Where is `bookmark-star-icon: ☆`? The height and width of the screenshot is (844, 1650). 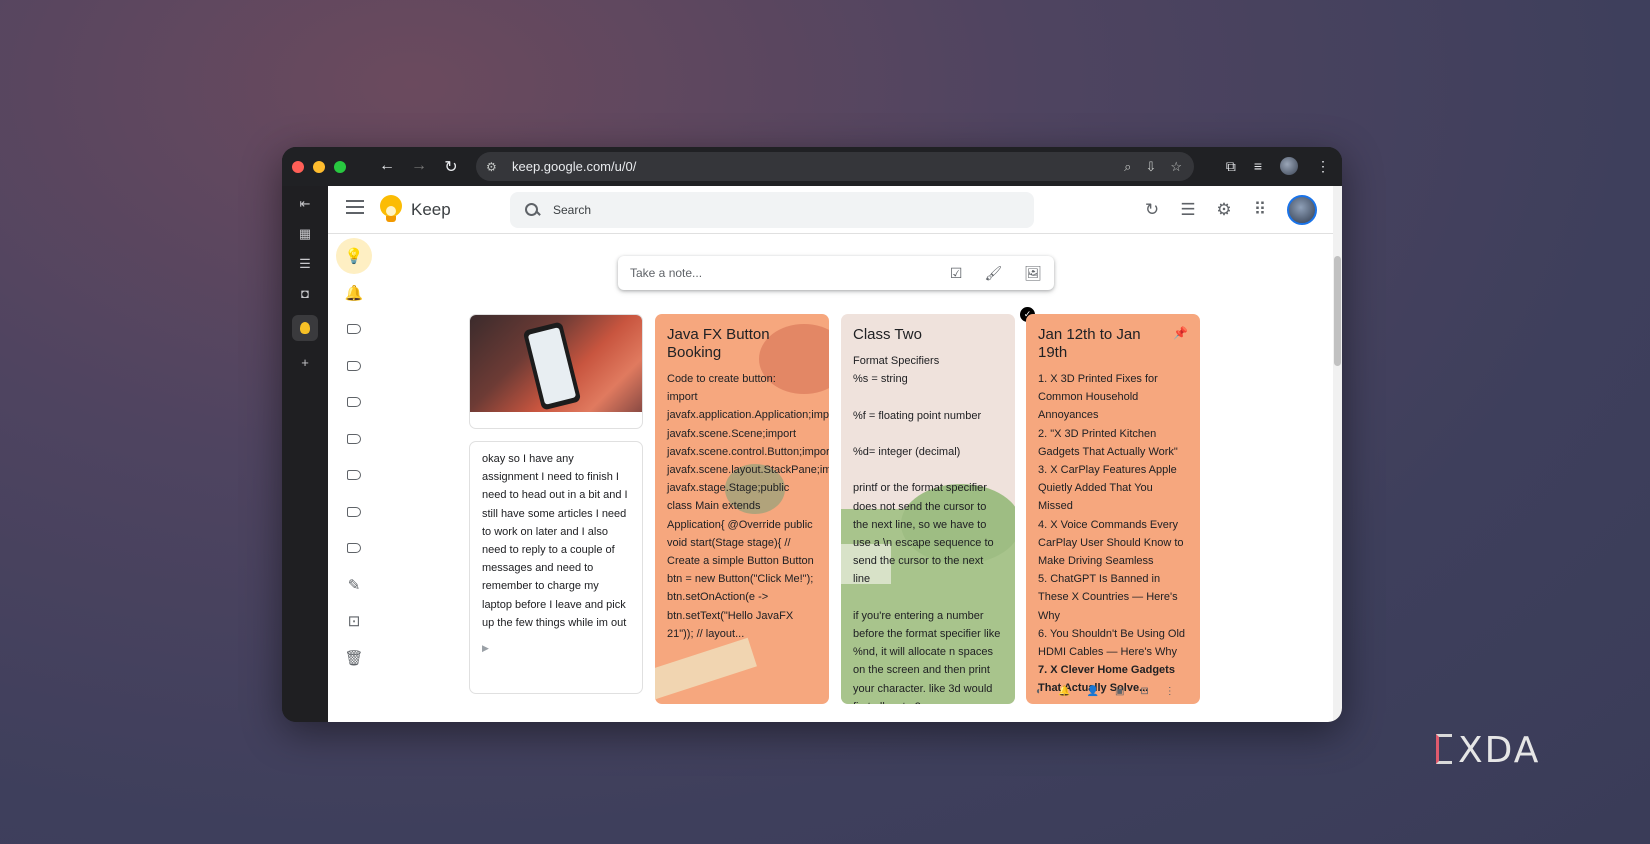
bookmark-star-icon: ☆ is located at coordinates (1176, 167).